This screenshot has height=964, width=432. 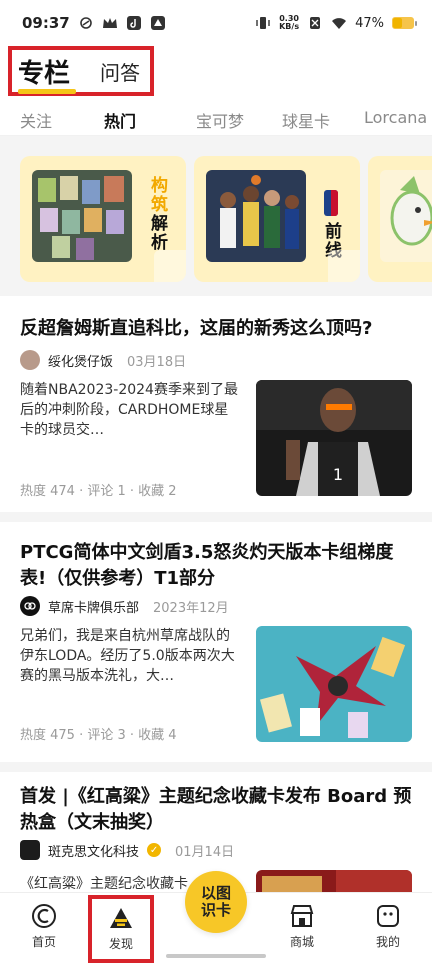 What do you see at coordinates (331, 203) in the screenshot?
I see `nba-logo-icon` at bounding box center [331, 203].